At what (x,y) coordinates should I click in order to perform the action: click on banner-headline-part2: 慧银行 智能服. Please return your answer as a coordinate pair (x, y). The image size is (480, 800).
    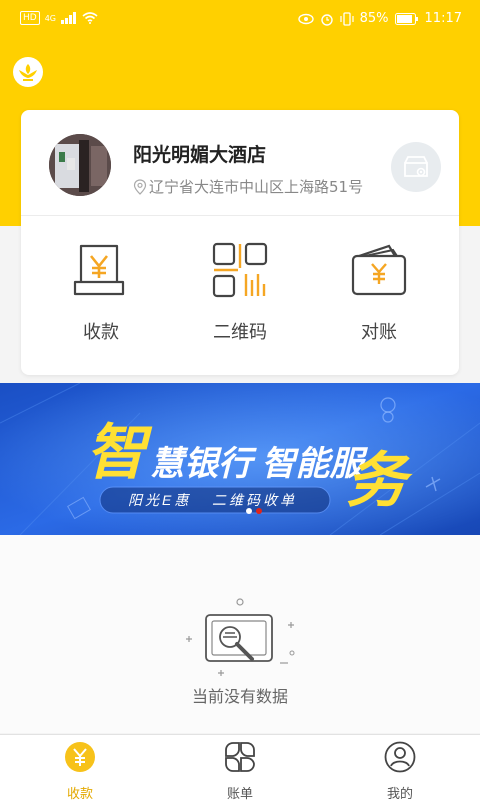
    Looking at the image, I should click on (259, 464).